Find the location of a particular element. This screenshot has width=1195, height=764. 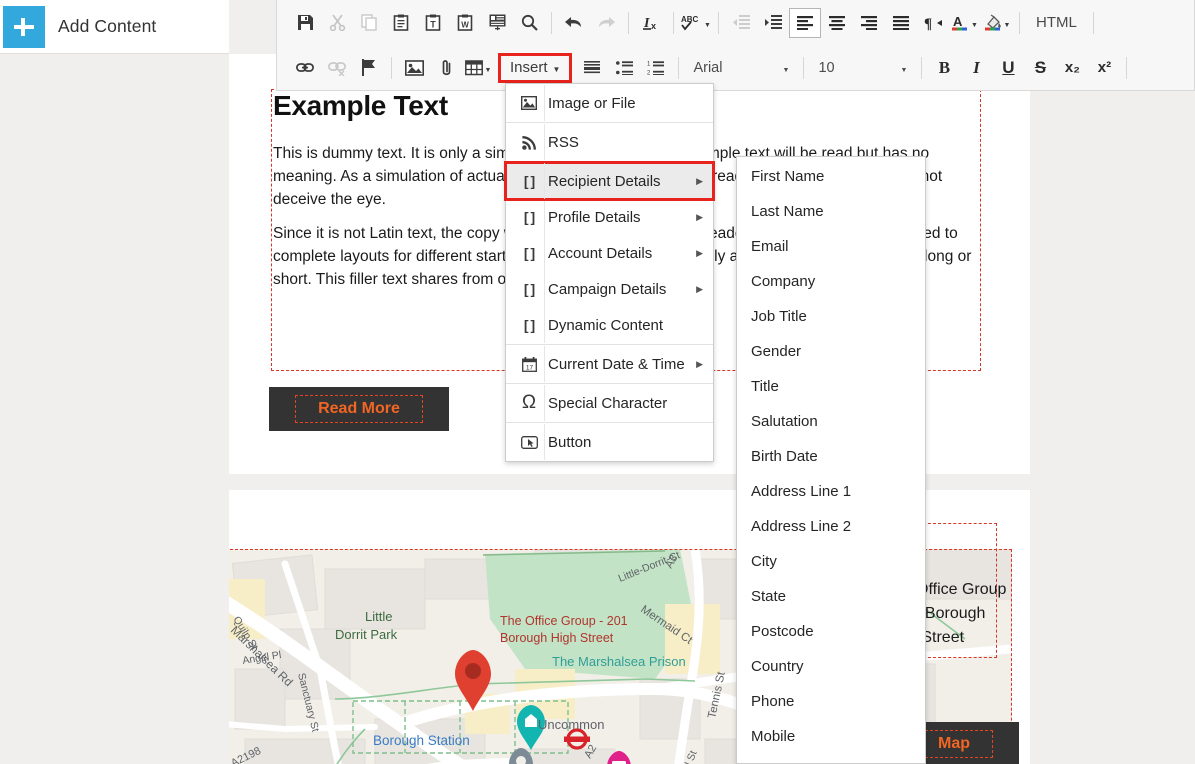

attachment-icon is located at coordinates (446, 68).